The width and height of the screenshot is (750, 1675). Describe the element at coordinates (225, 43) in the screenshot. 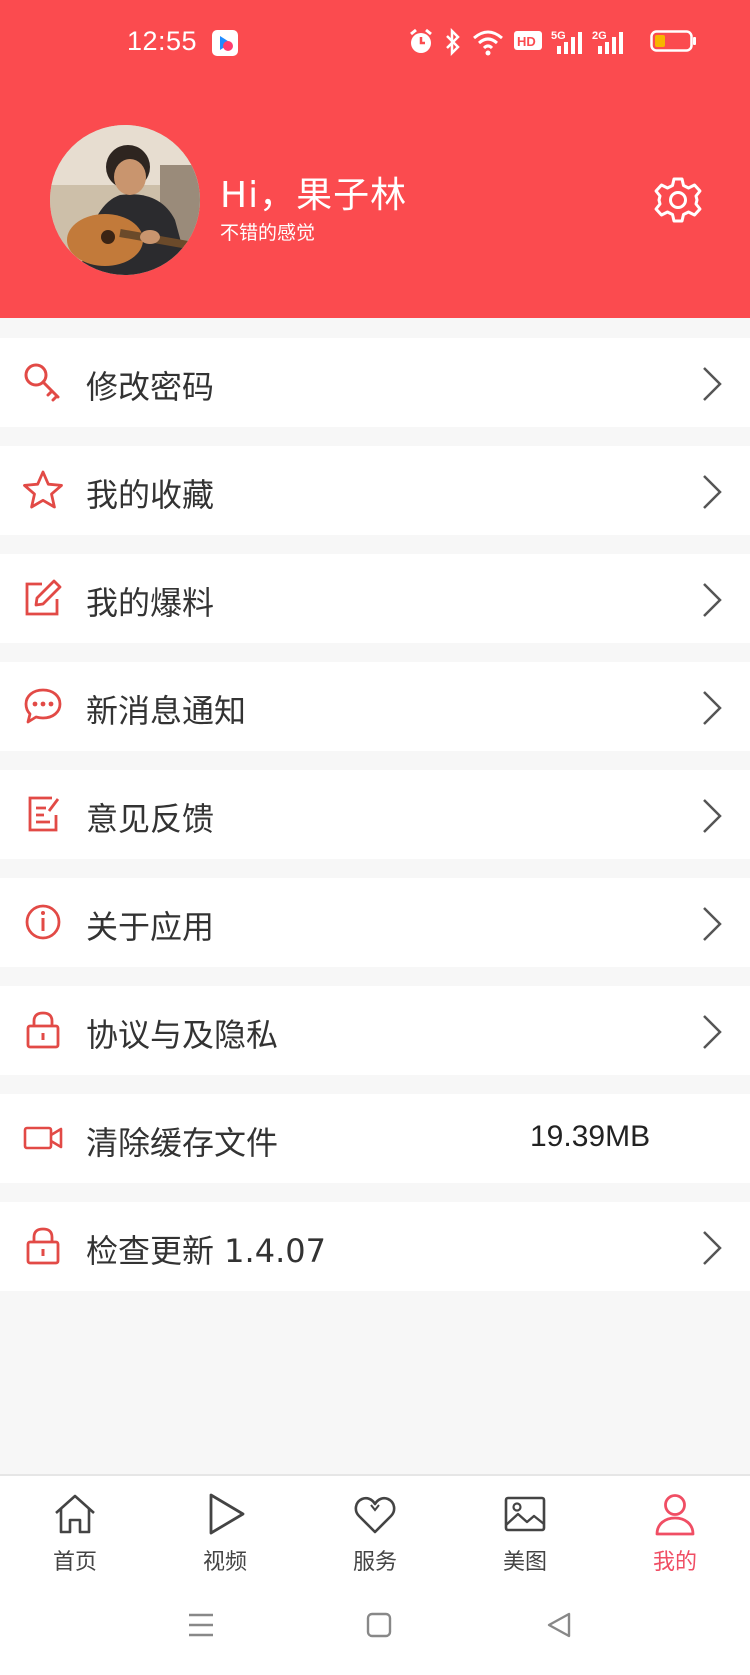

I see `youku-app-icon` at that location.